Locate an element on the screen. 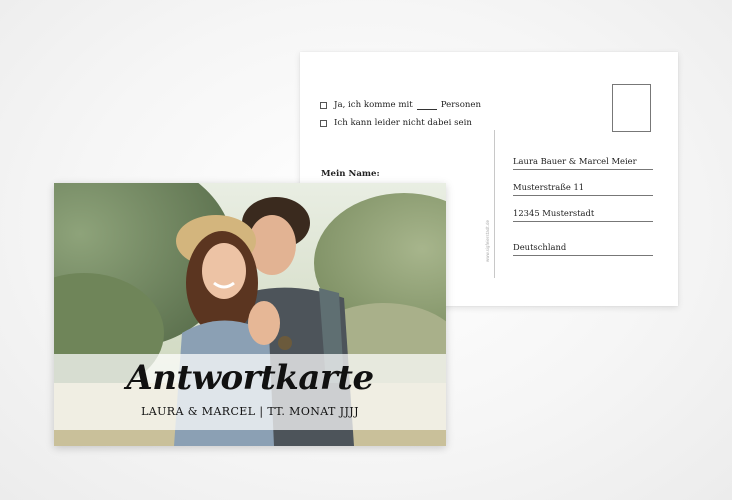 The image size is (732, 500). card-subtitle: LAURA & MARCEL | TT. MONAT JJJJ is located at coordinates (250, 411).